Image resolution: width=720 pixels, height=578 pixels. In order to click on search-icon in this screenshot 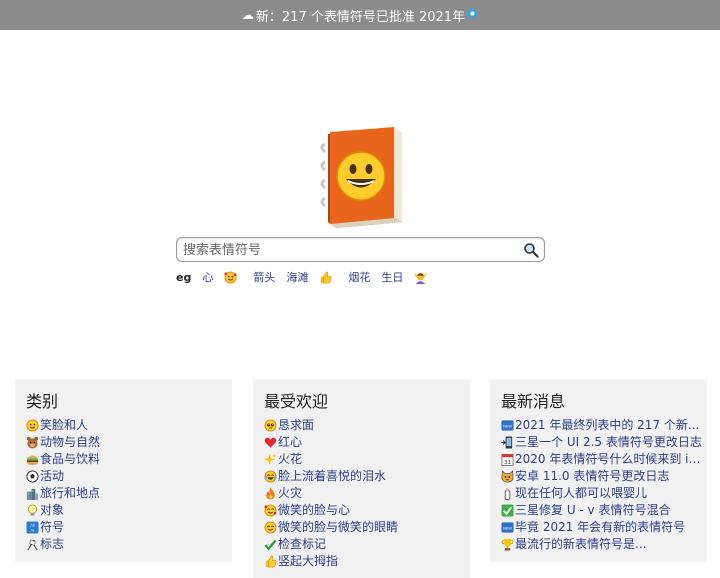, I will do `click(531, 250)`.